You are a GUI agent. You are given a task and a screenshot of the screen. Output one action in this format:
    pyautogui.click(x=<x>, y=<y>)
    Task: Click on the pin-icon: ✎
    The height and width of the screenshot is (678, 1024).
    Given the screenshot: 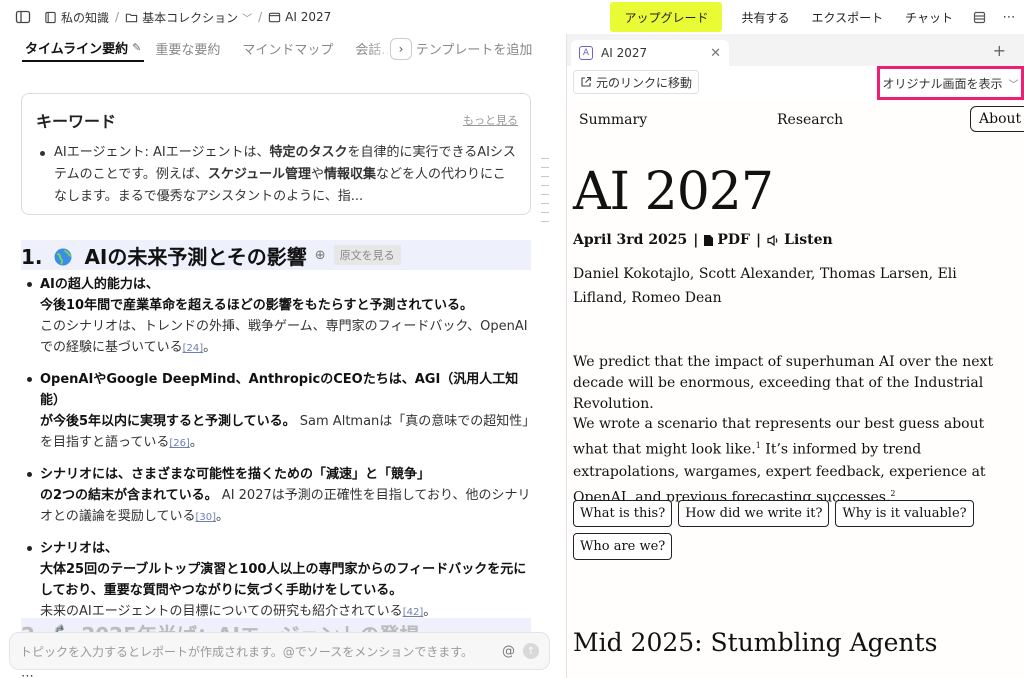 What is the action you would take?
    pyautogui.click(x=136, y=47)
    